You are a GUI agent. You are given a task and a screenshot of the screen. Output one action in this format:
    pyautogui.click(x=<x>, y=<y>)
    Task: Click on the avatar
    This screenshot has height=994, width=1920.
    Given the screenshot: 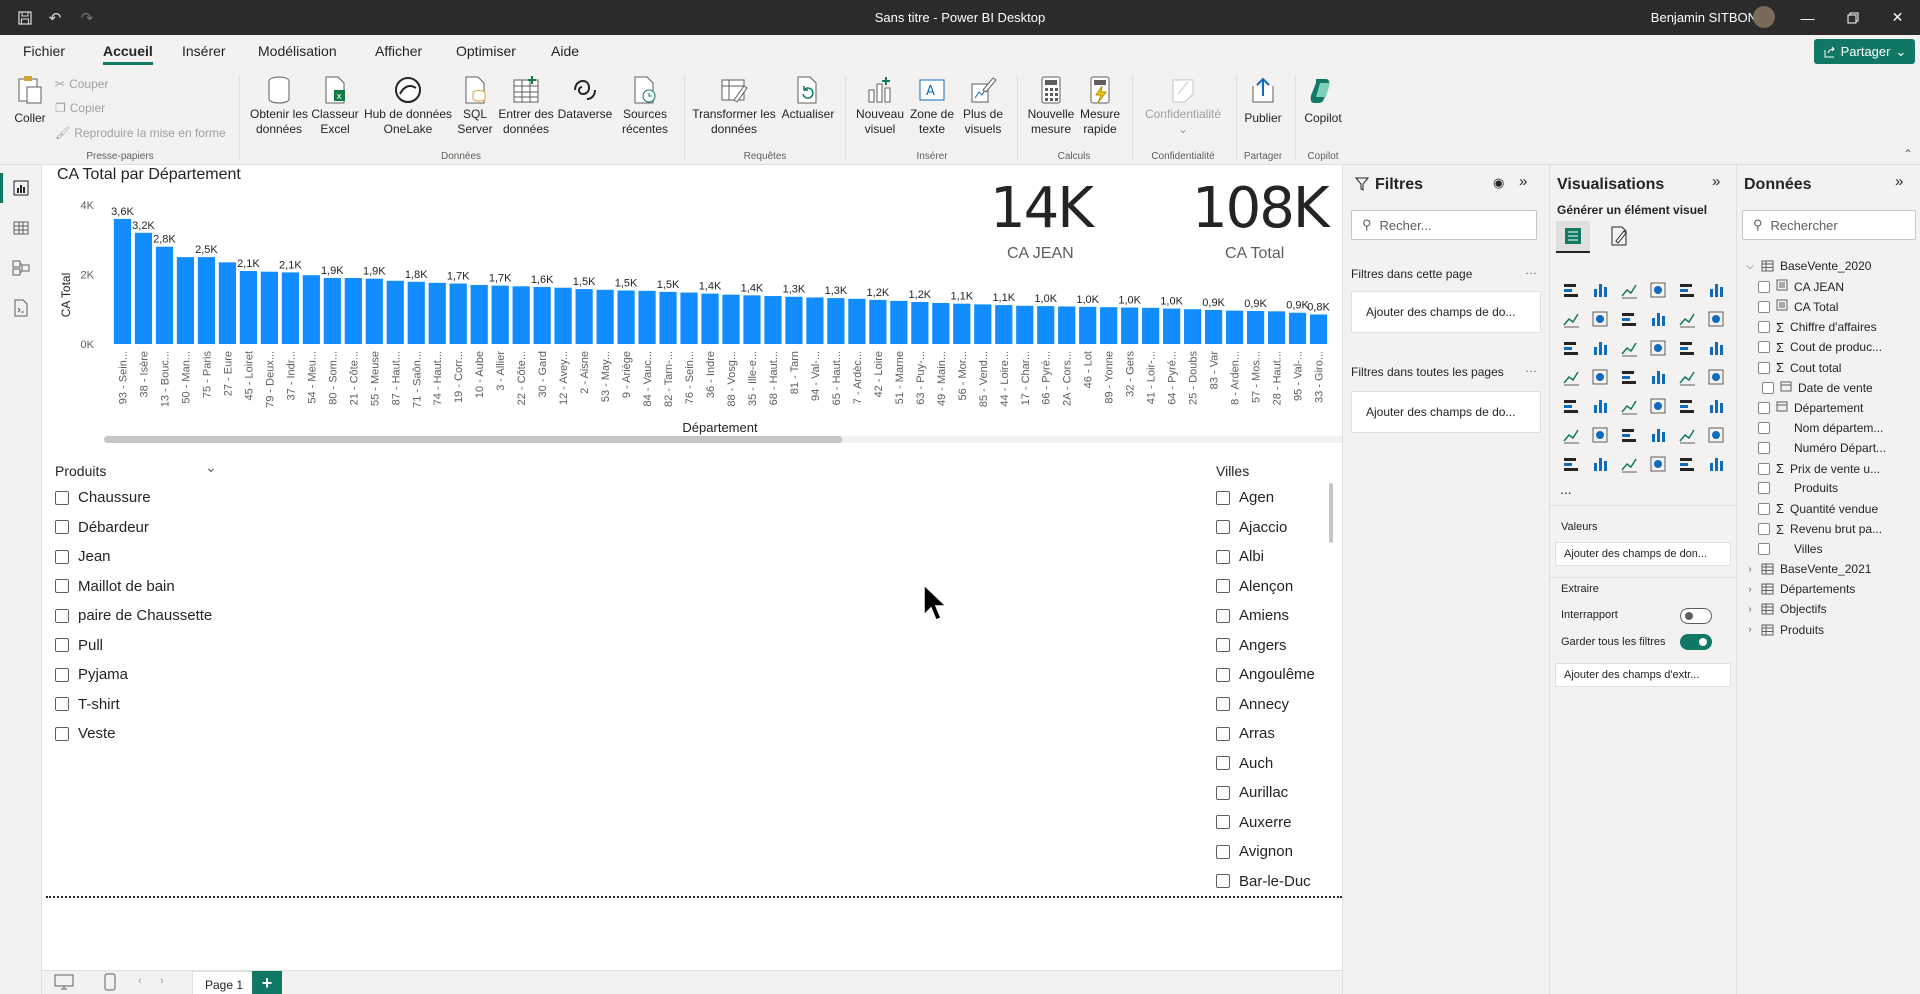 What is the action you would take?
    pyautogui.click(x=1764, y=17)
    